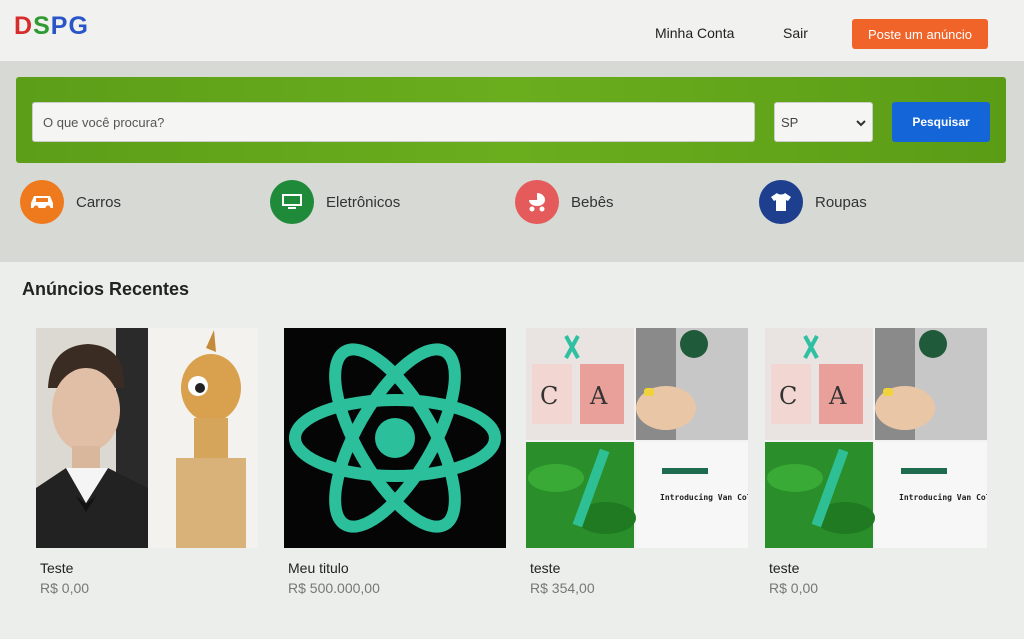  I want to click on react-logo-image, so click(395, 438).